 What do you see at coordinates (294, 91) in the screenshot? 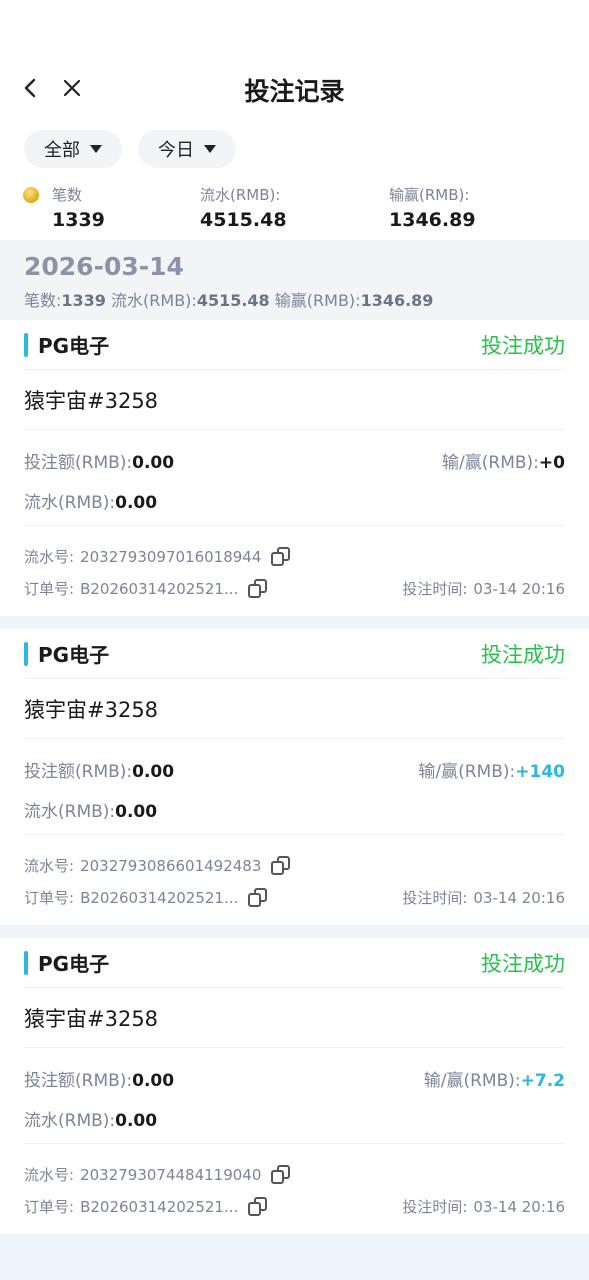
I see `page-title: 投注记录` at bounding box center [294, 91].